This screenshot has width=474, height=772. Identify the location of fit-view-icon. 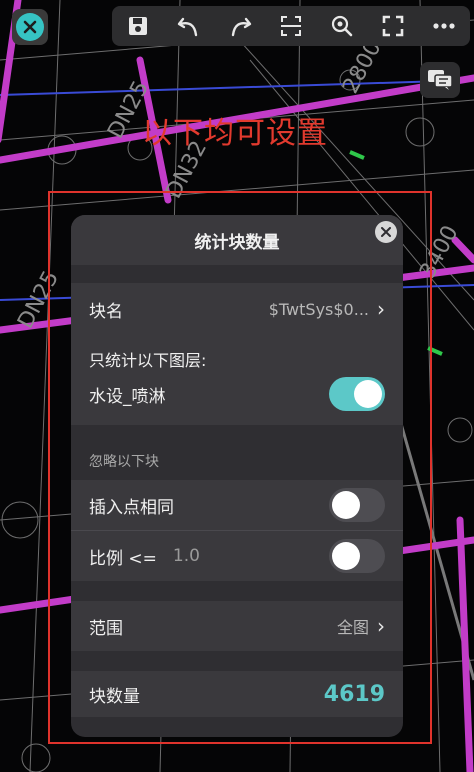
(291, 26).